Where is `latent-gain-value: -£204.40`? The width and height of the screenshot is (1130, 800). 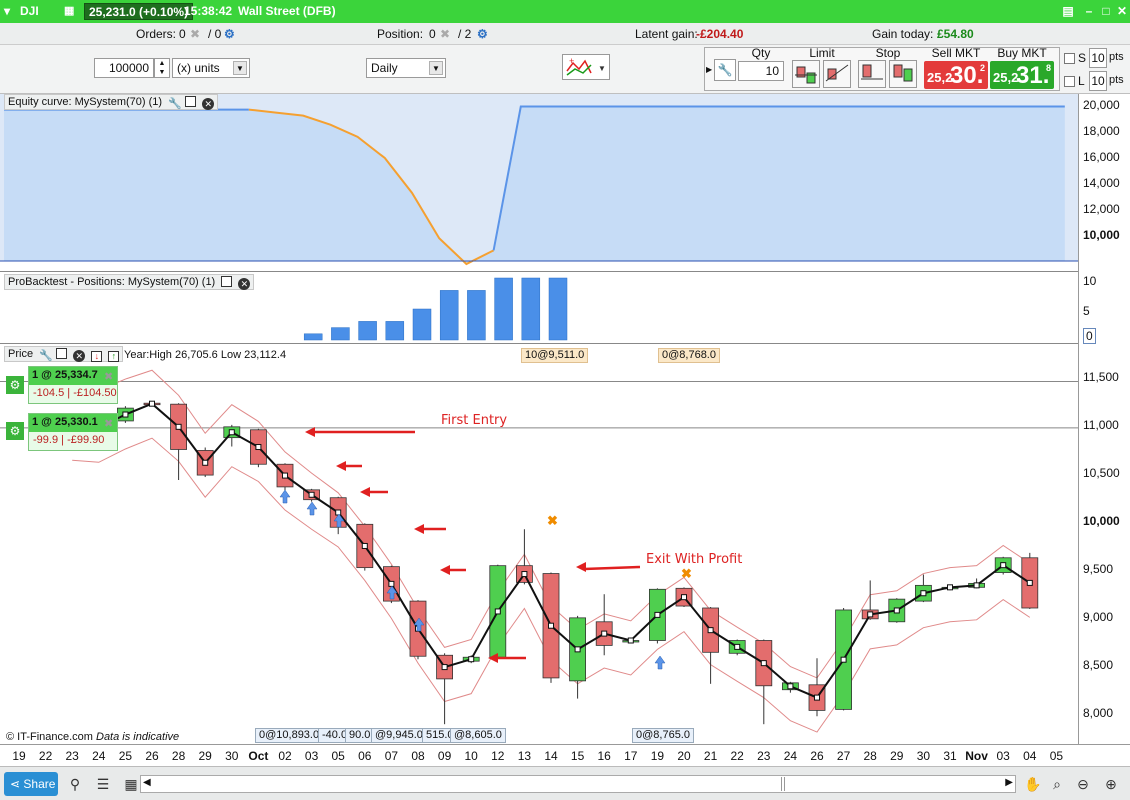 latent-gain-value: -£204.40 is located at coordinates (720, 34).